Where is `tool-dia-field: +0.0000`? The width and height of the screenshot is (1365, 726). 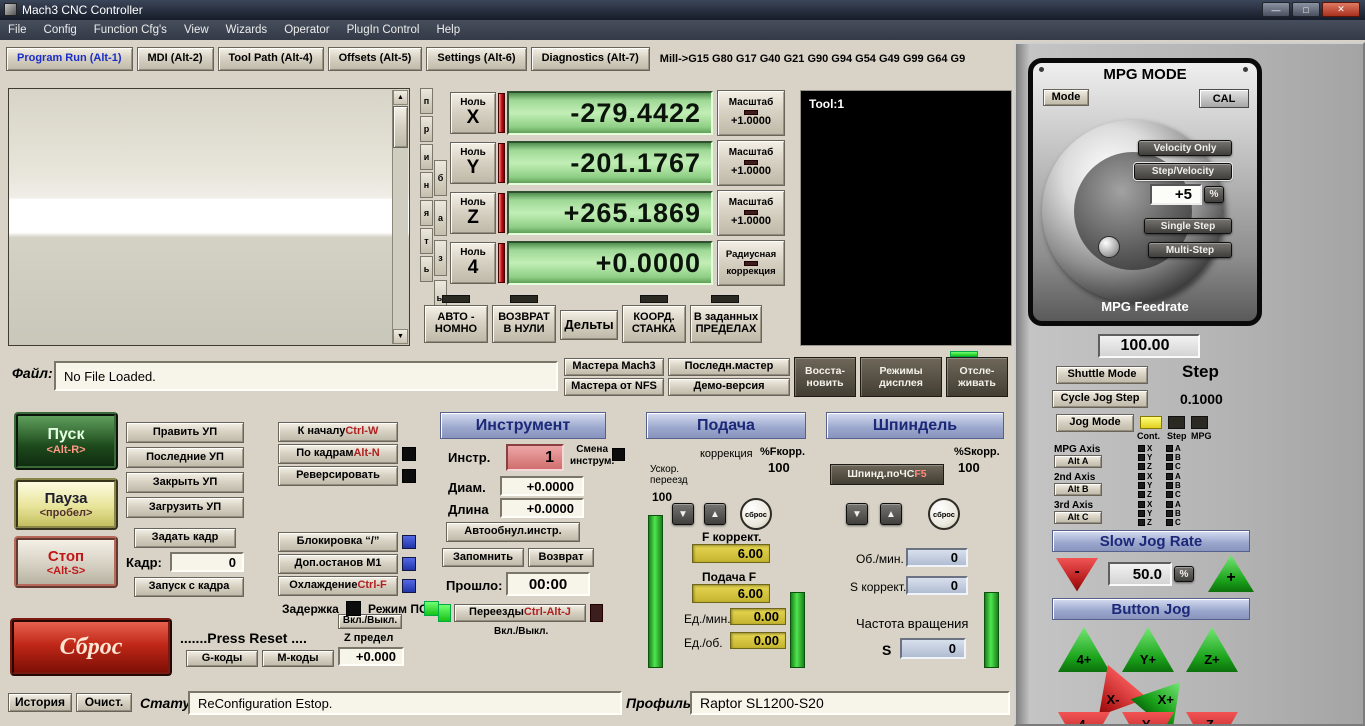
tool-dia-field: +0.0000 is located at coordinates (542, 486).